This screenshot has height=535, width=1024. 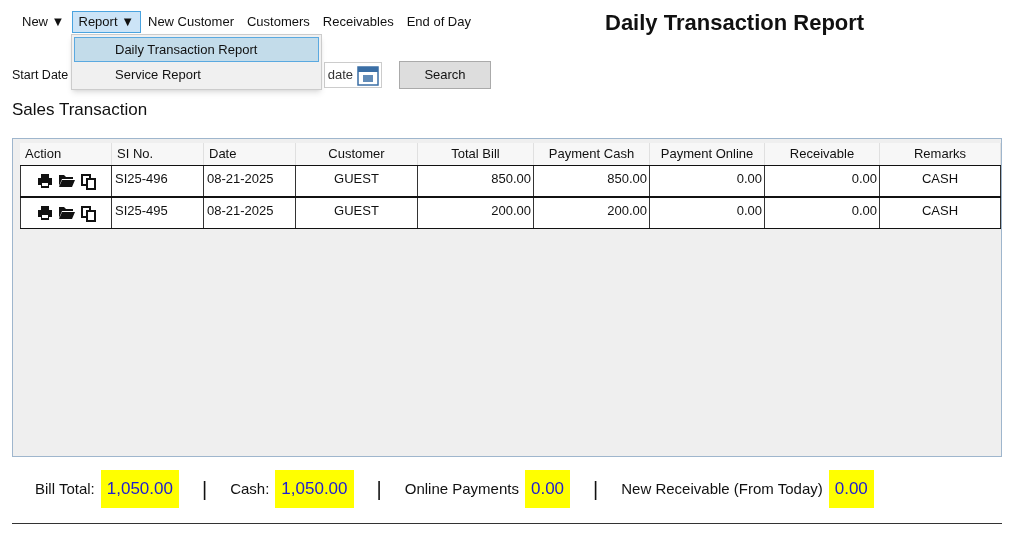 What do you see at coordinates (722, 488) in the screenshot?
I see `total-label: New Receivable (From Today)` at bounding box center [722, 488].